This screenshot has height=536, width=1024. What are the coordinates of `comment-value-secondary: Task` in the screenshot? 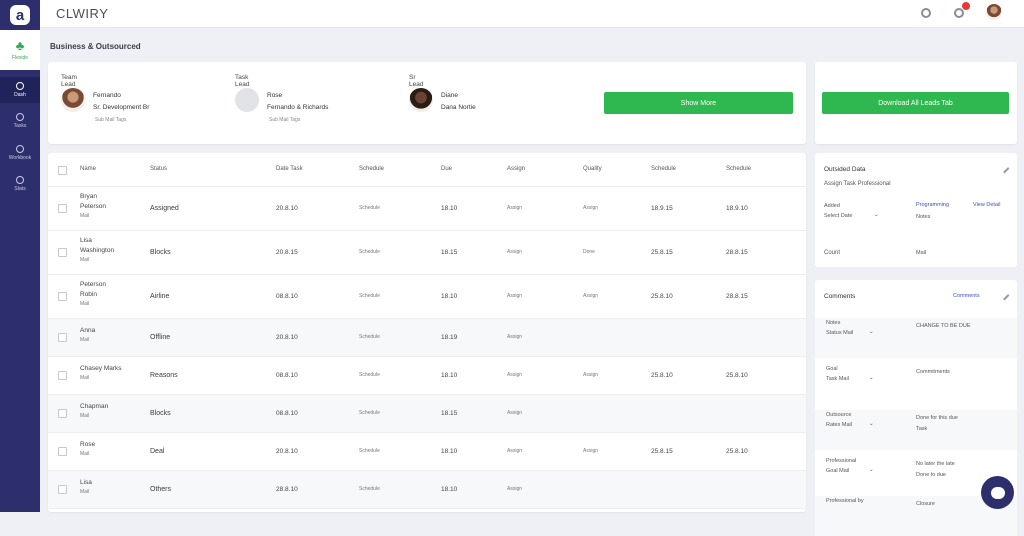 It's located at (922, 429).